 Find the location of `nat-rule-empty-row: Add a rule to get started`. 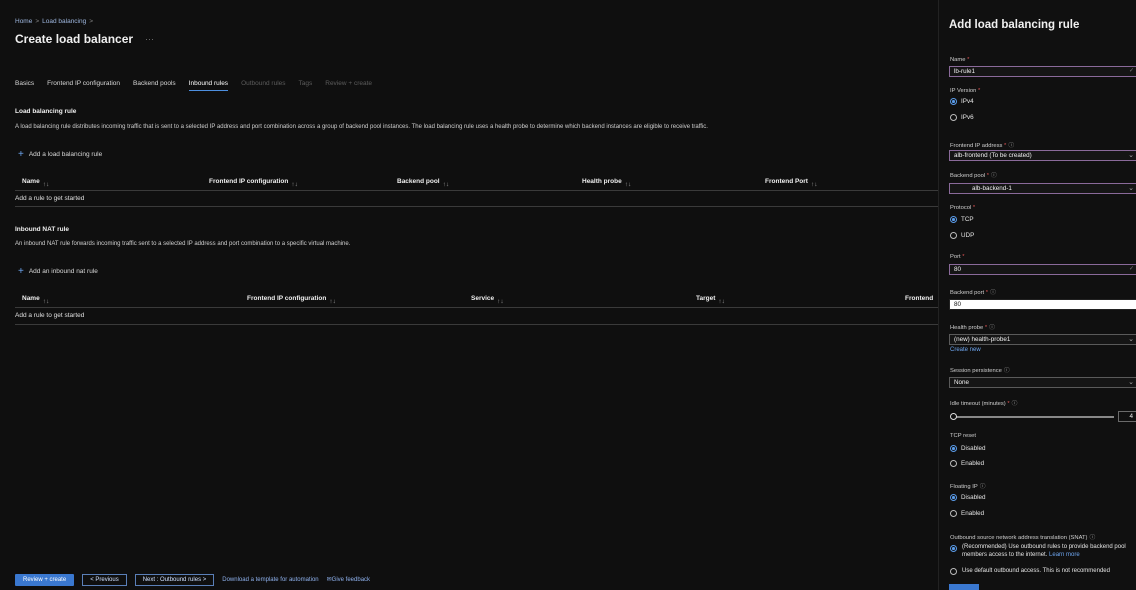

nat-rule-empty-row: Add a rule to get started is located at coordinates (50, 315).